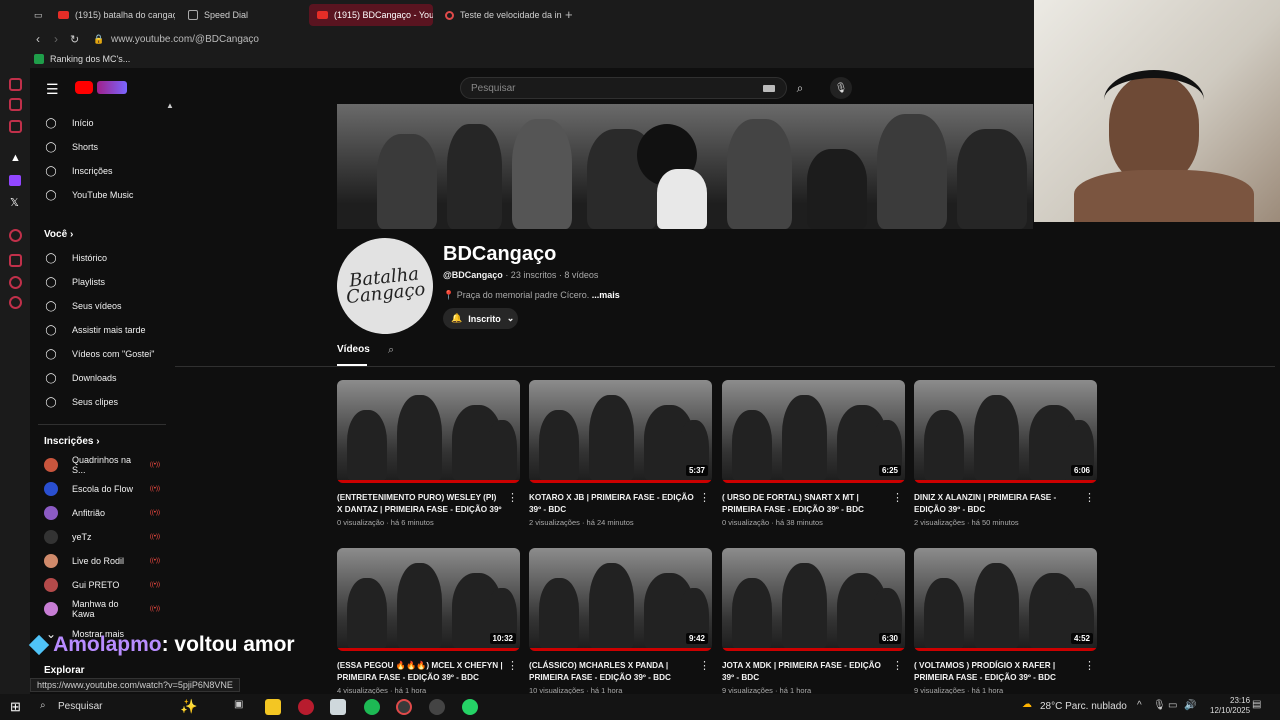  Describe the element at coordinates (623, 88) in the screenshot. I see `search-input: Pesquisar` at that location.